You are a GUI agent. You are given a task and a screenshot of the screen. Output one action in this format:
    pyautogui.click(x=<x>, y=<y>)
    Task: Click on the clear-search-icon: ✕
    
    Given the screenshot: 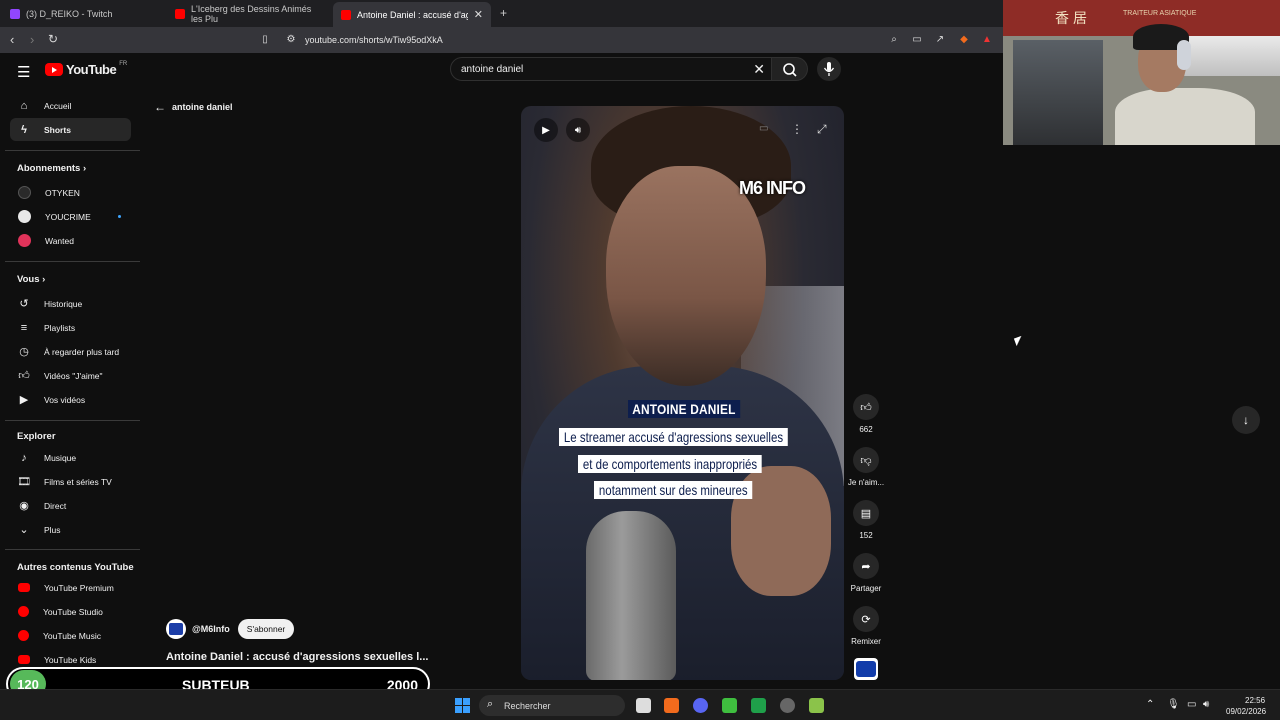 What is the action you would take?
    pyautogui.click(x=759, y=69)
    